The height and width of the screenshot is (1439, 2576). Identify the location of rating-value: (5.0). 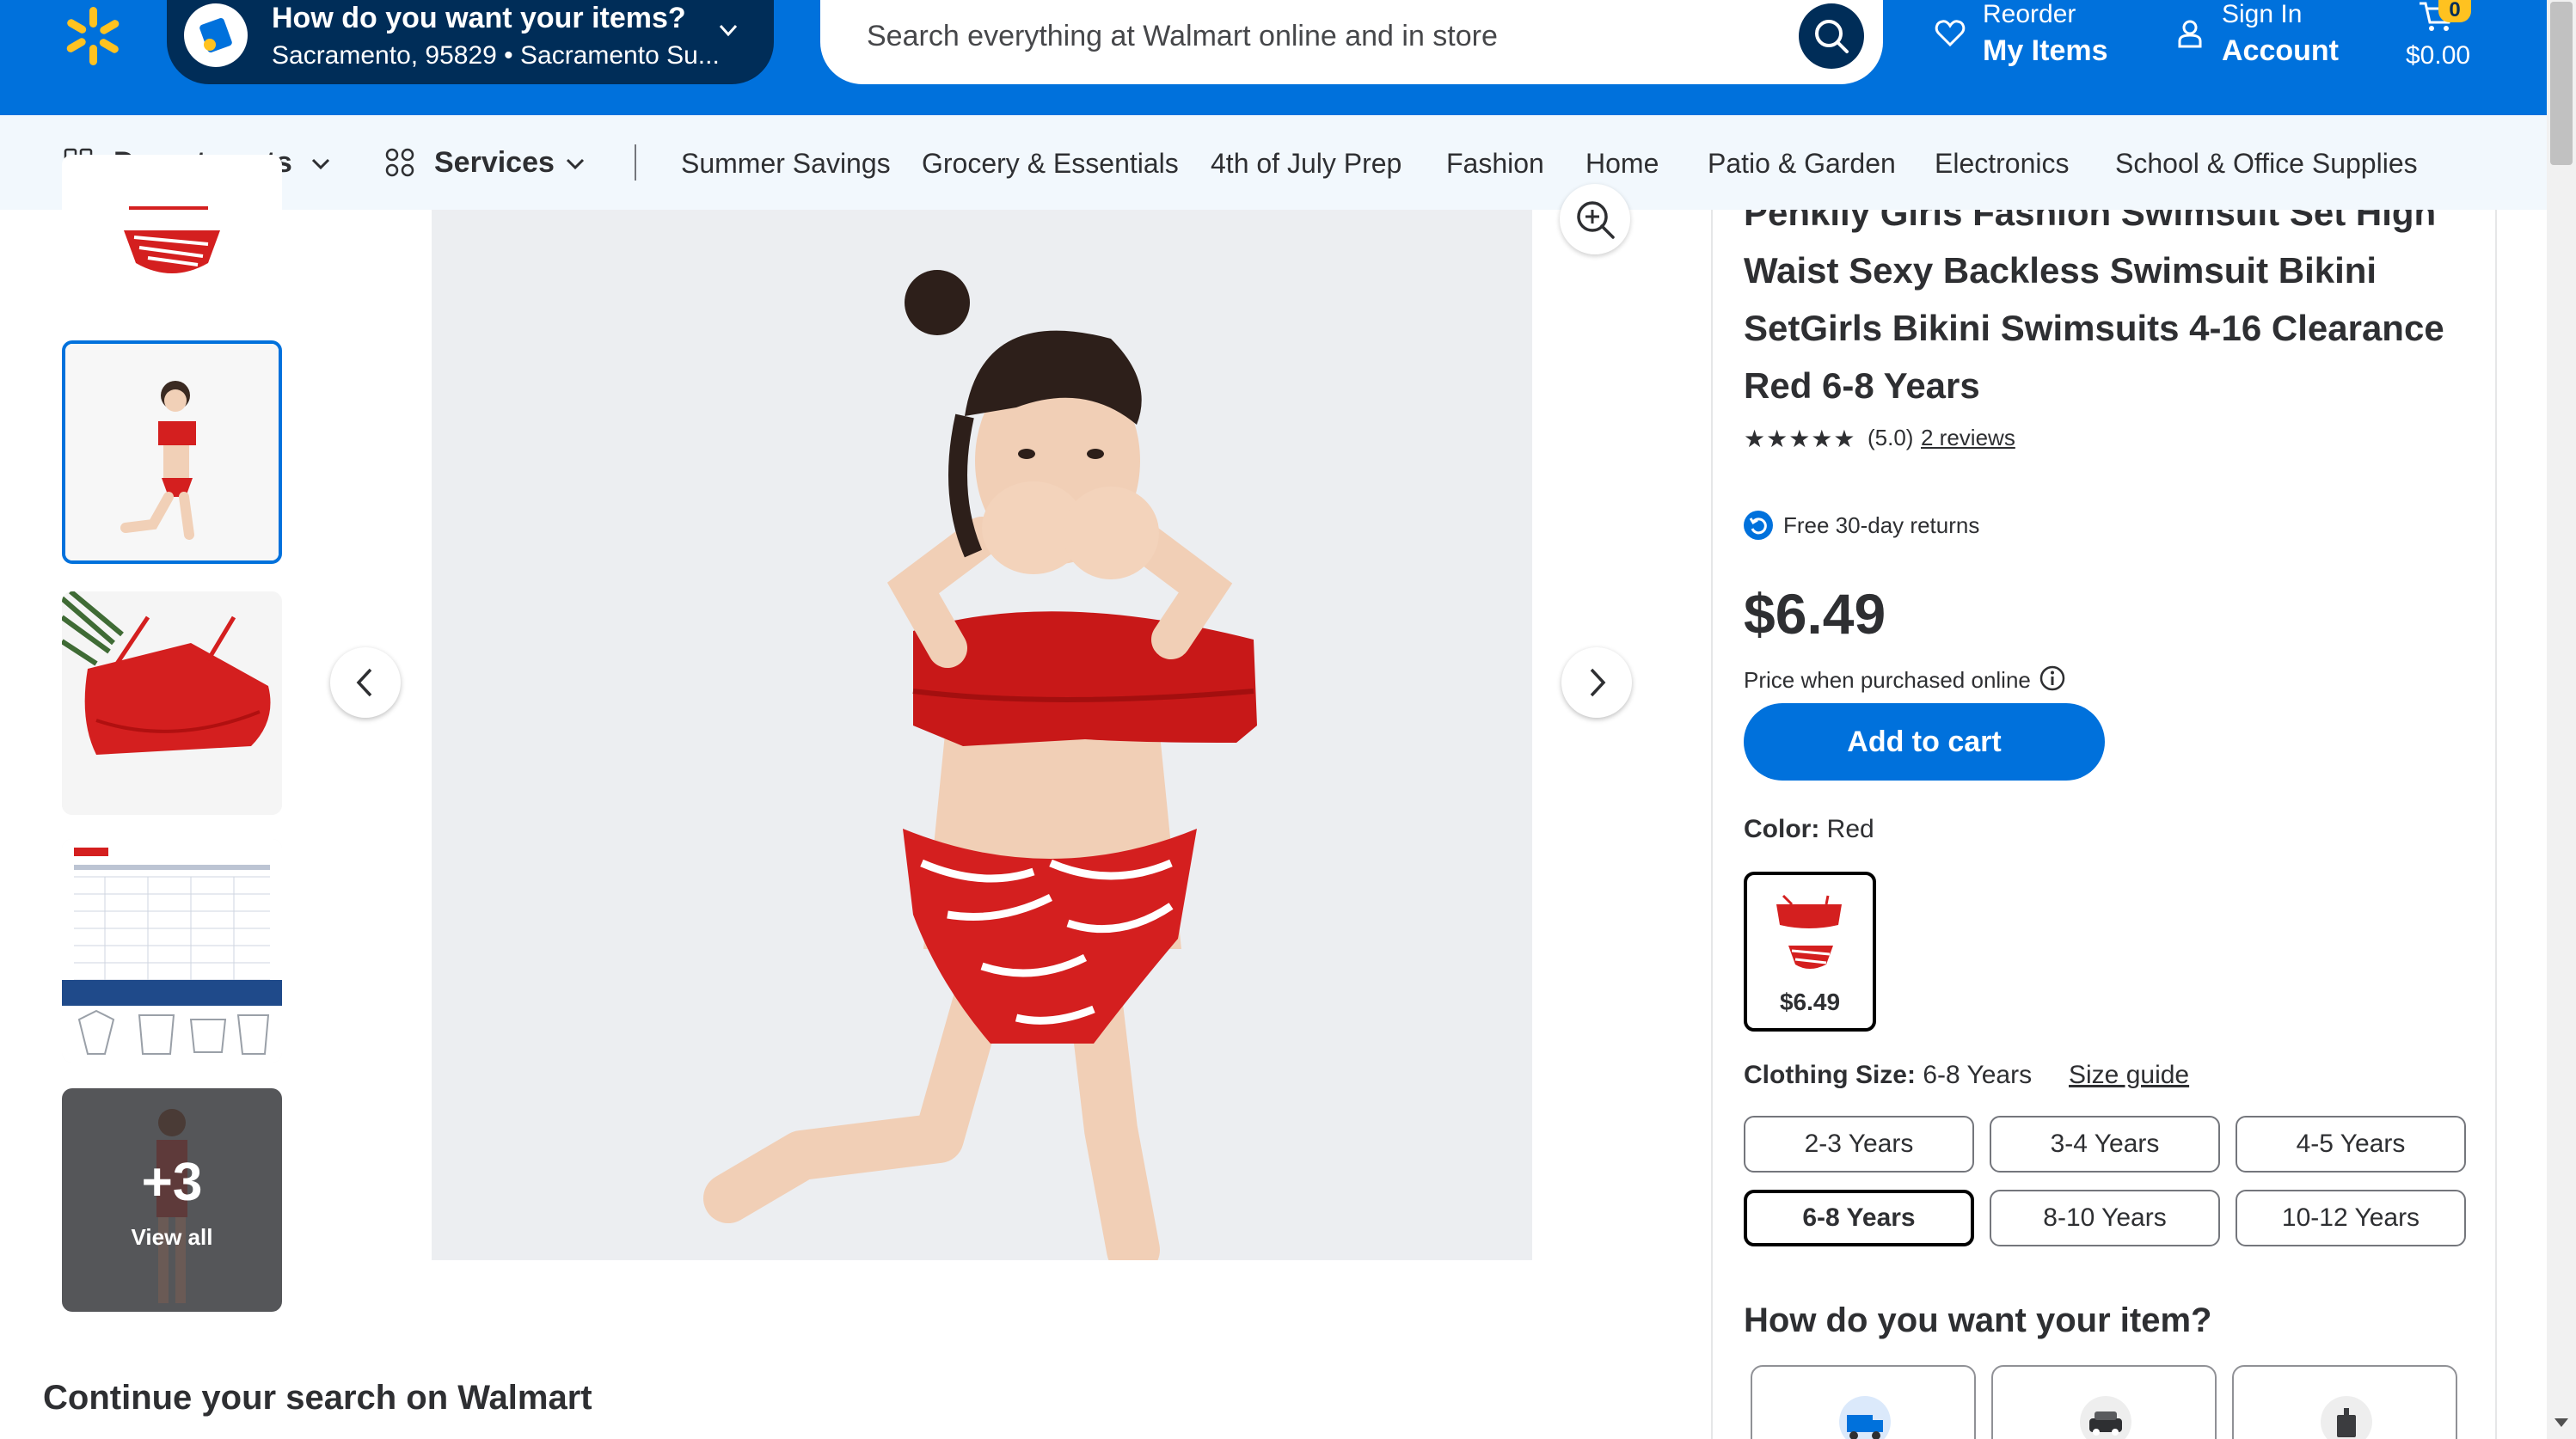
(1891, 437).